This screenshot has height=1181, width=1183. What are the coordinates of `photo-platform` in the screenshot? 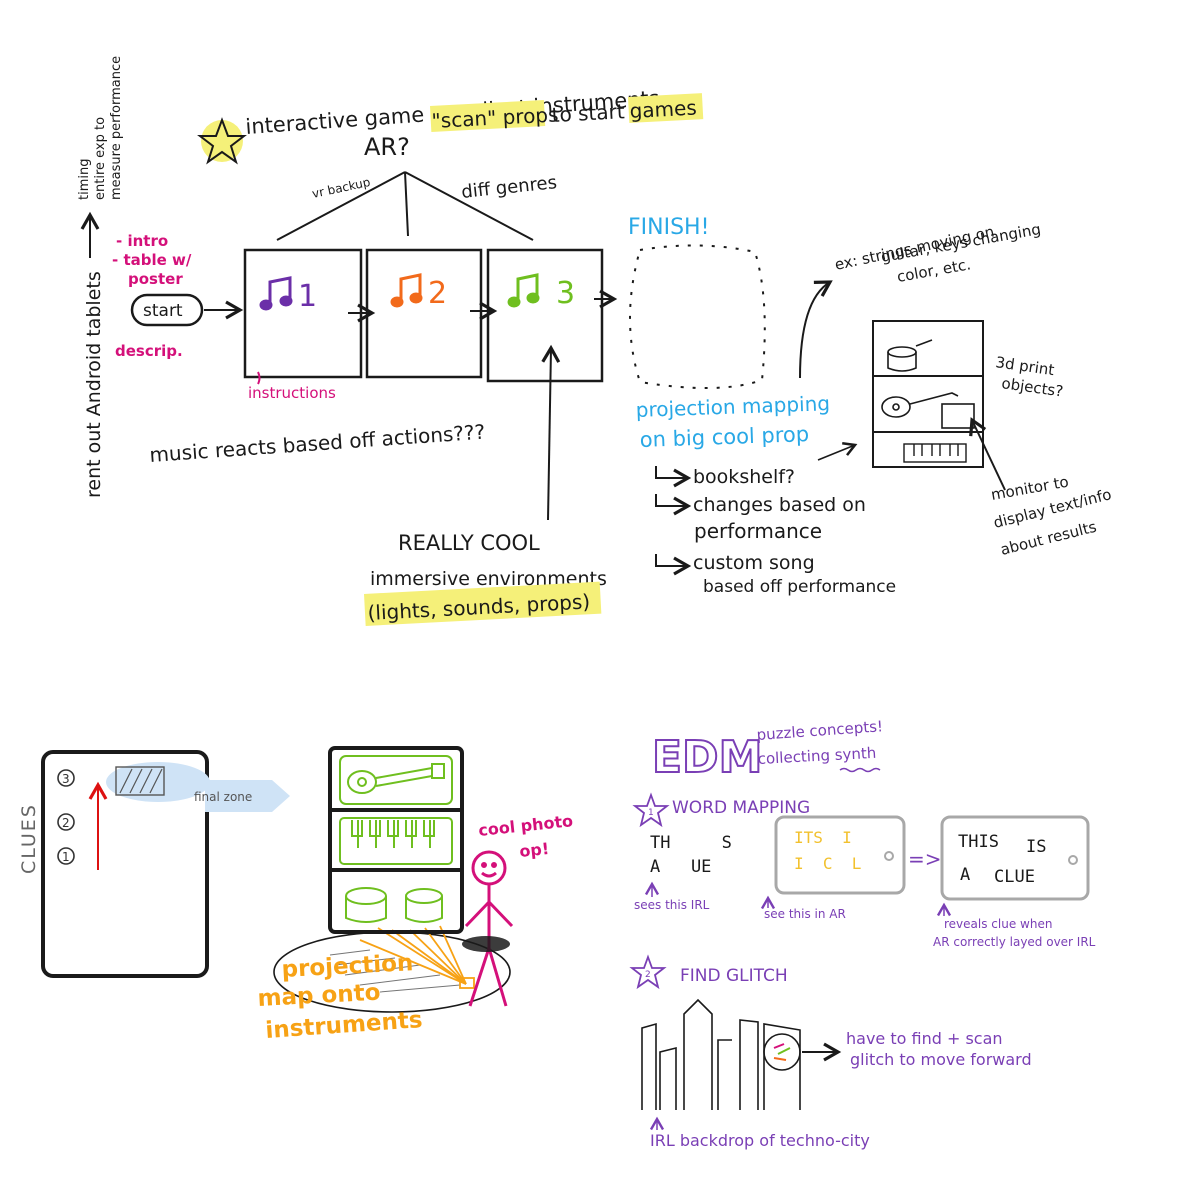 It's located at (486, 944).